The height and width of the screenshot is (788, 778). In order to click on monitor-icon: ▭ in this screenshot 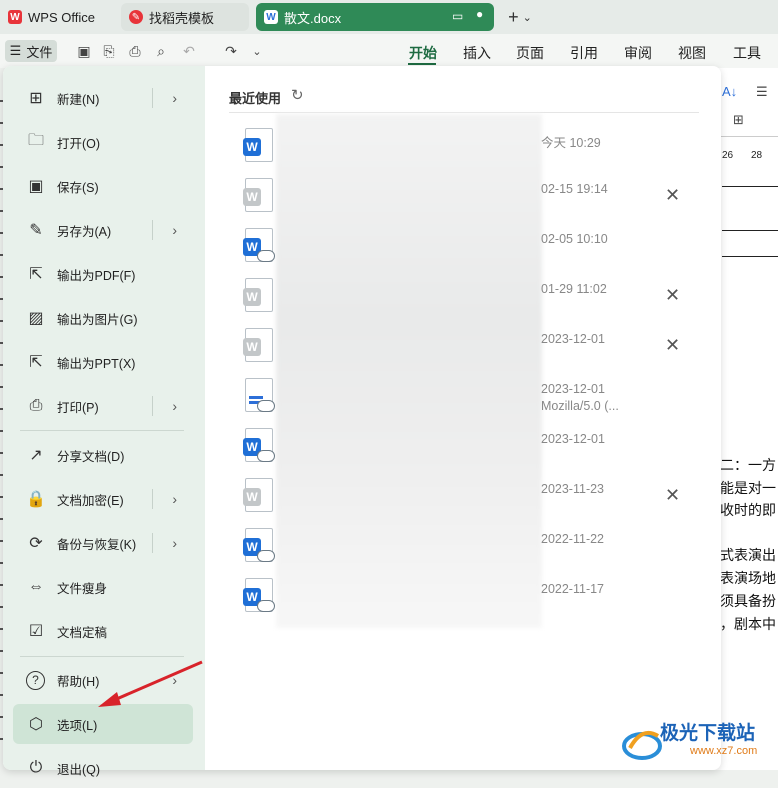, I will do `click(457, 16)`.